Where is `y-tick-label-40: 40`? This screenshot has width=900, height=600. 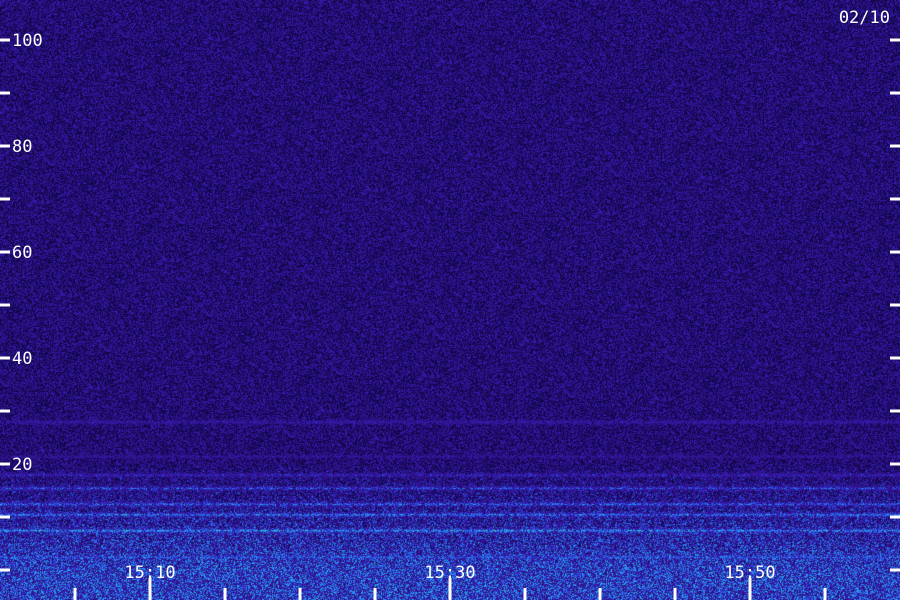
y-tick-label-40: 40 is located at coordinates (22, 359).